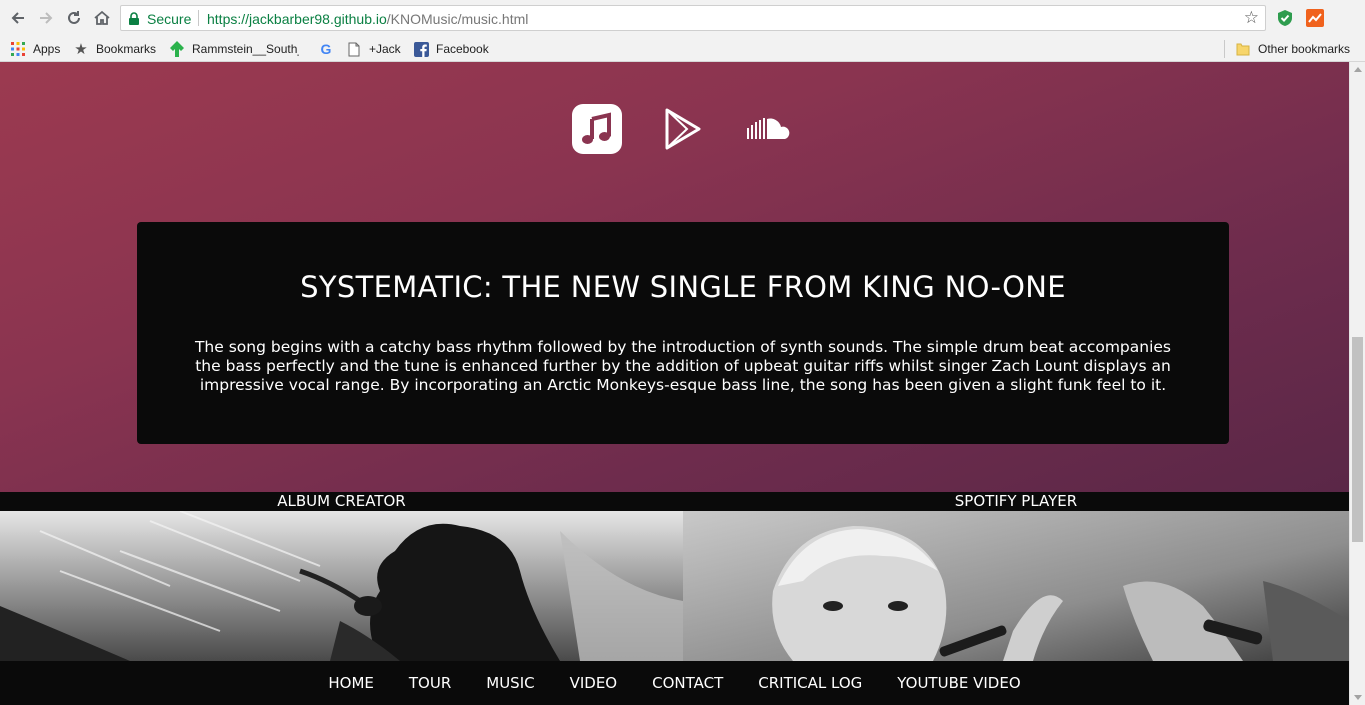 Image resolution: width=1365 pixels, height=705 pixels. I want to click on apple-music-link, so click(597, 129).